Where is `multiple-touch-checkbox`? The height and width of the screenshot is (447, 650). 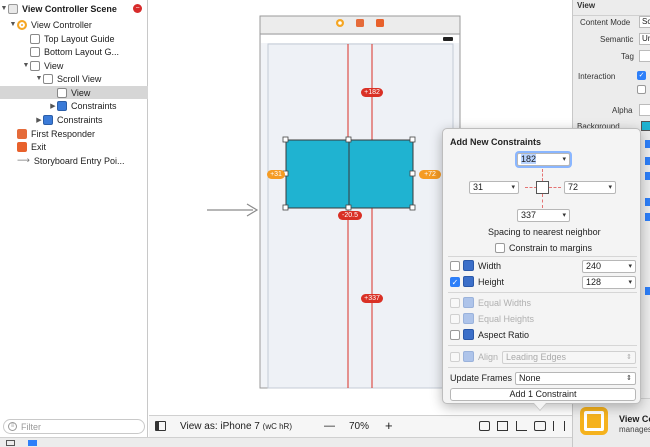 multiple-touch-checkbox is located at coordinates (641, 89).